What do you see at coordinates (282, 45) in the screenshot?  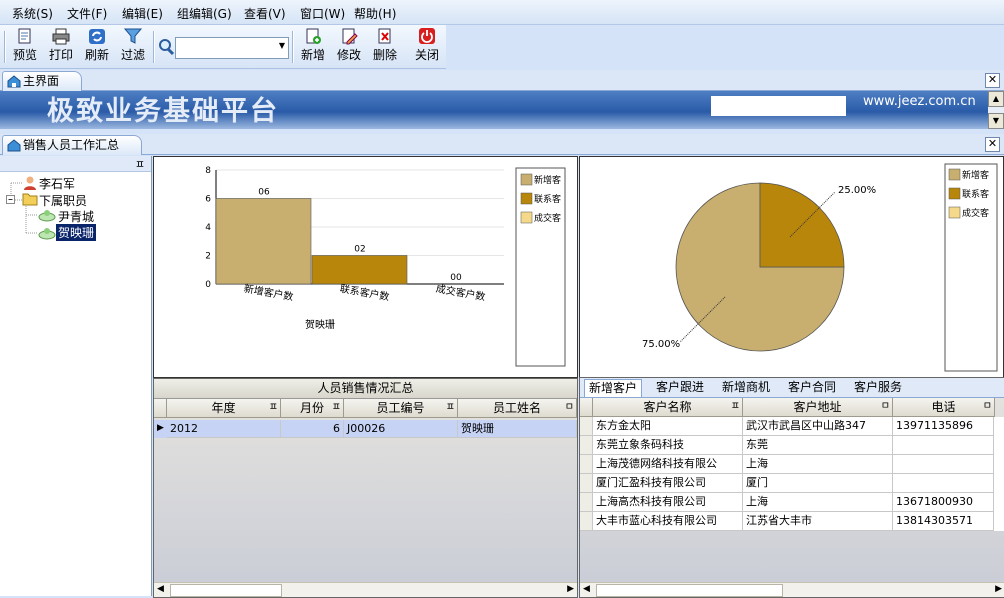 I see `chevron-down-icon: ▼` at bounding box center [282, 45].